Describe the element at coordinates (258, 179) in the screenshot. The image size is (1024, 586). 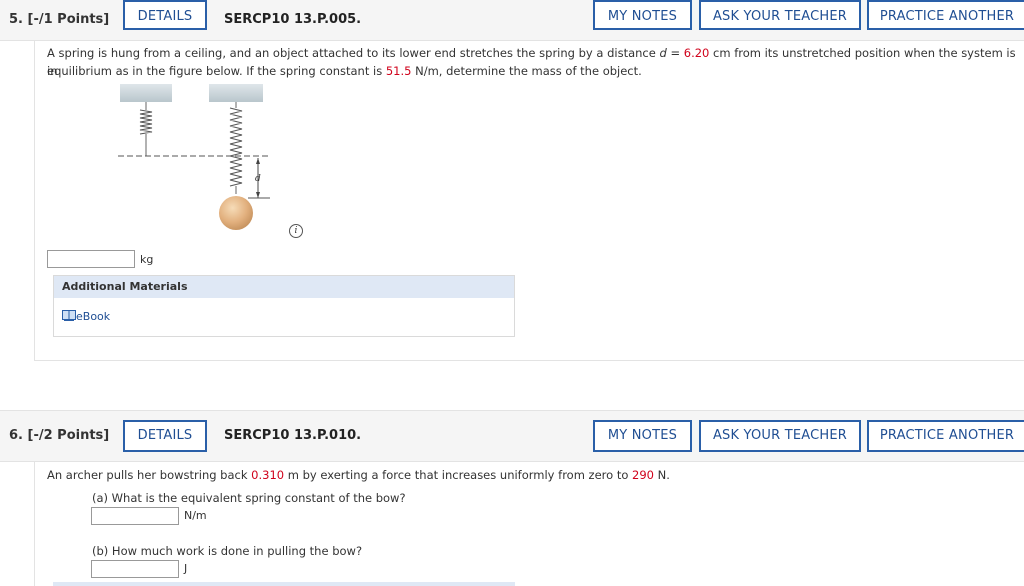
I see `distance-label-d: d` at that location.